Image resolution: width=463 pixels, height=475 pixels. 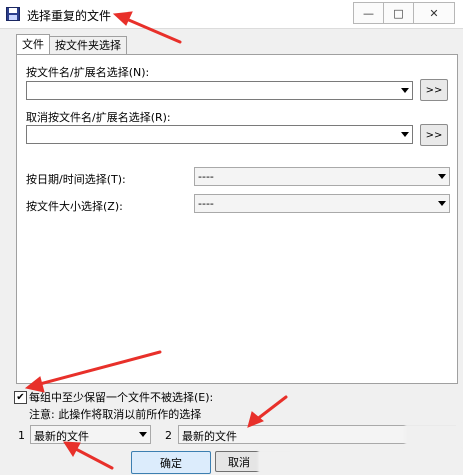 I want to click on criteria-one-select: 最新的文件, so click(x=90, y=434).